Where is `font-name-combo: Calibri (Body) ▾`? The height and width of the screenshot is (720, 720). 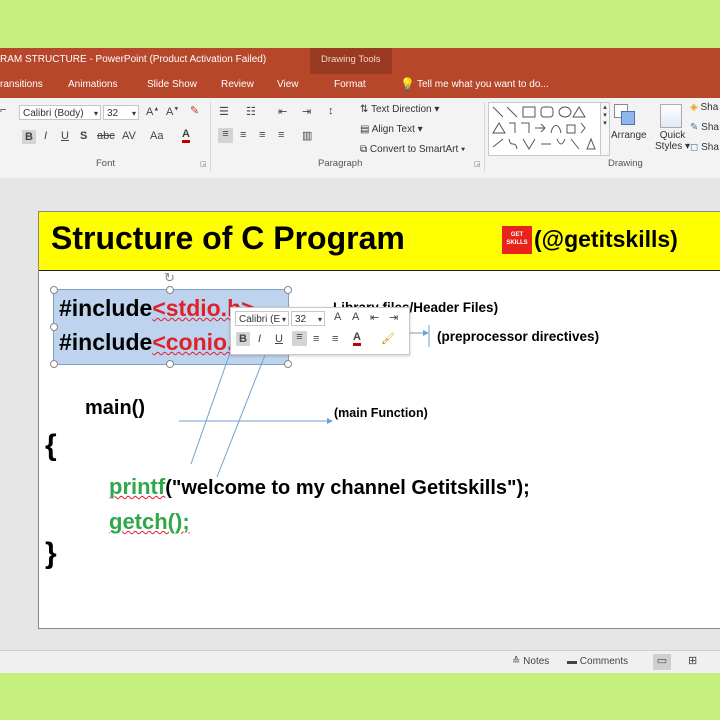
font-name-combo: Calibri (Body) ▾ is located at coordinates (60, 112).